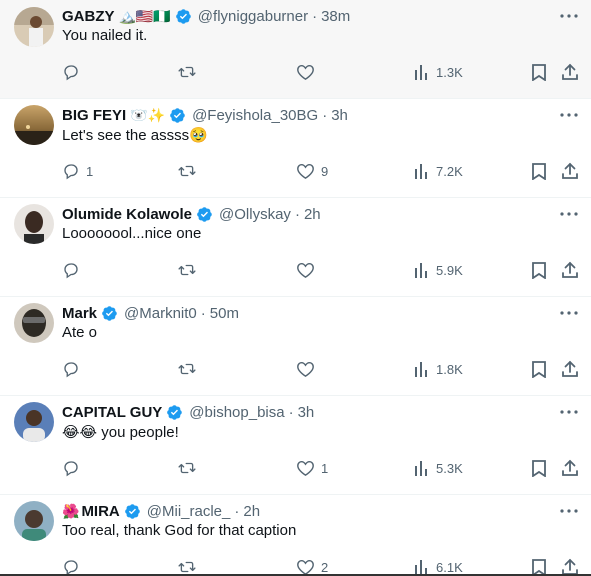 The height and width of the screenshot is (576, 591). I want to click on display-name: GABZY, so click(88, 16).